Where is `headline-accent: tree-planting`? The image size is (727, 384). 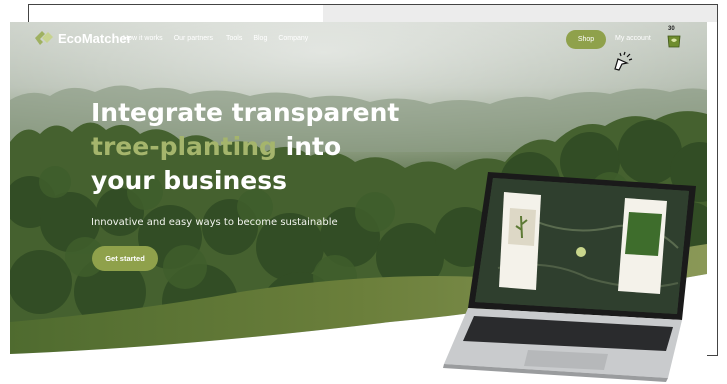
headline-accent: tree-planting is located at coordinates (184, 146).